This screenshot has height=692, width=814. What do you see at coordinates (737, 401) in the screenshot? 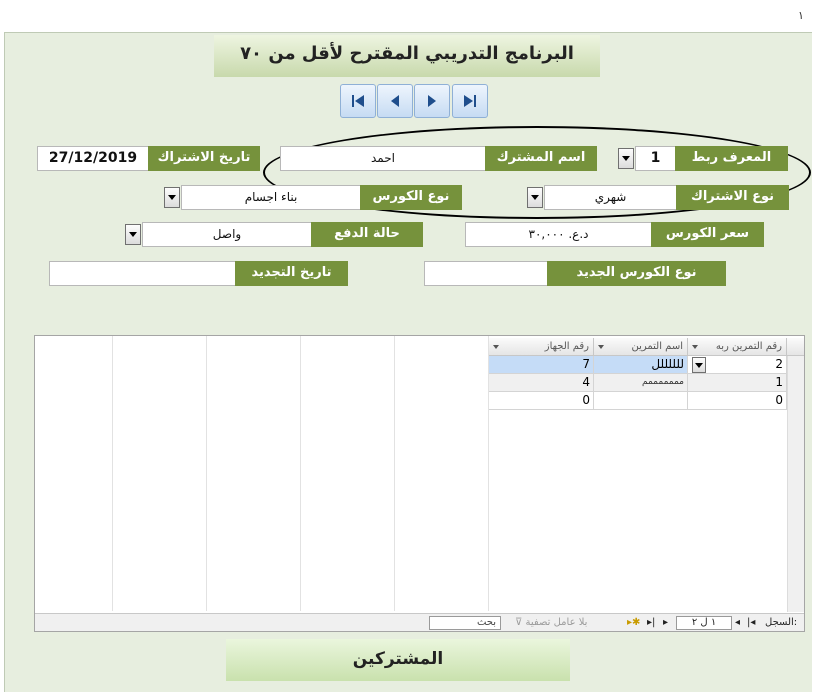
I see `exercise-link-cell: 0` at bounding box center [737, 401].